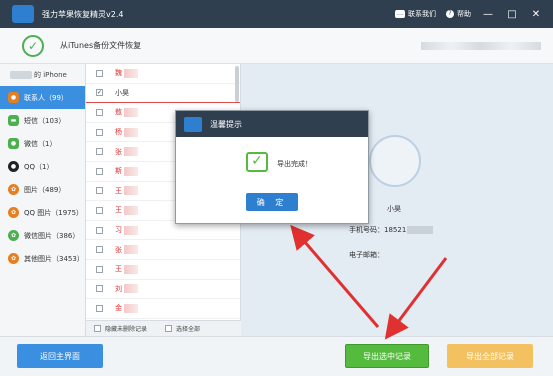 This screenshot has width=553, height=376. Describe the element at coordinates (169, 328) in the screenshot. I see `select-all-checkbox` at that location.